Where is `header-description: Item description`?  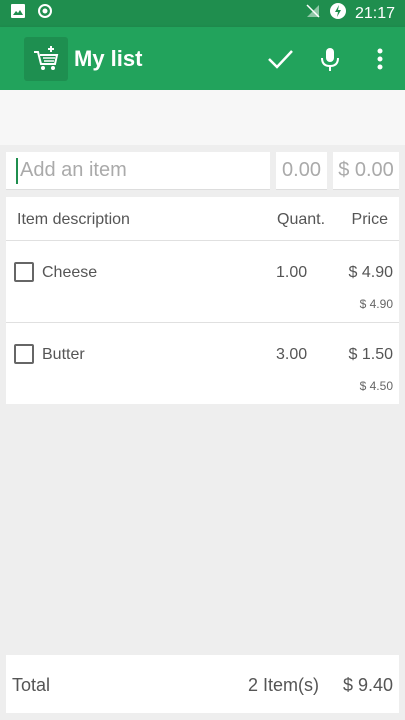
header-description: Item description is located at coordinates (73, 219).